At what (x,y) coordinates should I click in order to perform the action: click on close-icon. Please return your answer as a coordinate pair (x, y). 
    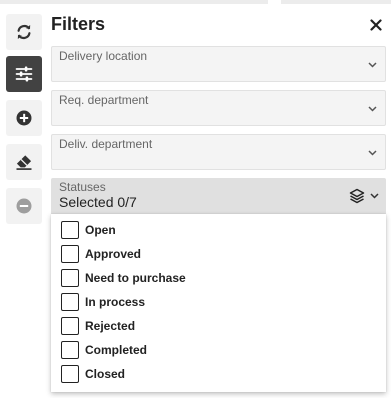
    Looking at the image, I should click on (376, 25).